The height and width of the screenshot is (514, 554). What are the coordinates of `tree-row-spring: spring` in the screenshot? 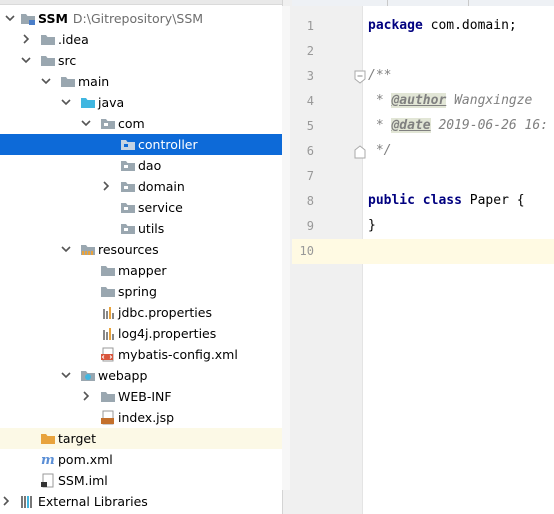 It's located at (141, 291).